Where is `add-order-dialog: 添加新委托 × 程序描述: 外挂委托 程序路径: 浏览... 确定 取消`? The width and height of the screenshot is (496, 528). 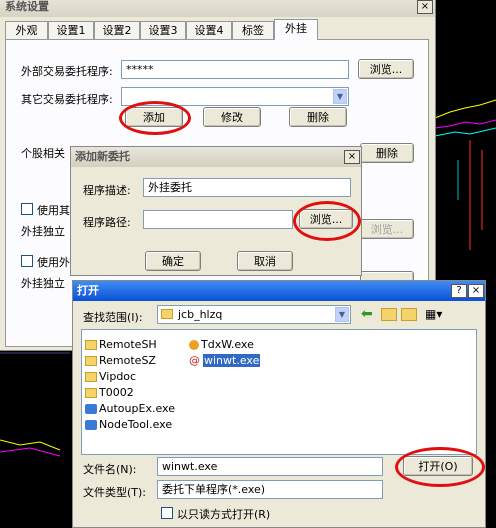 add-order-dialog: 添加新委托 × 程序描述: 外挂委托 程序路径: 浏览... 确定 取消 is located at coordinates (216, 211).